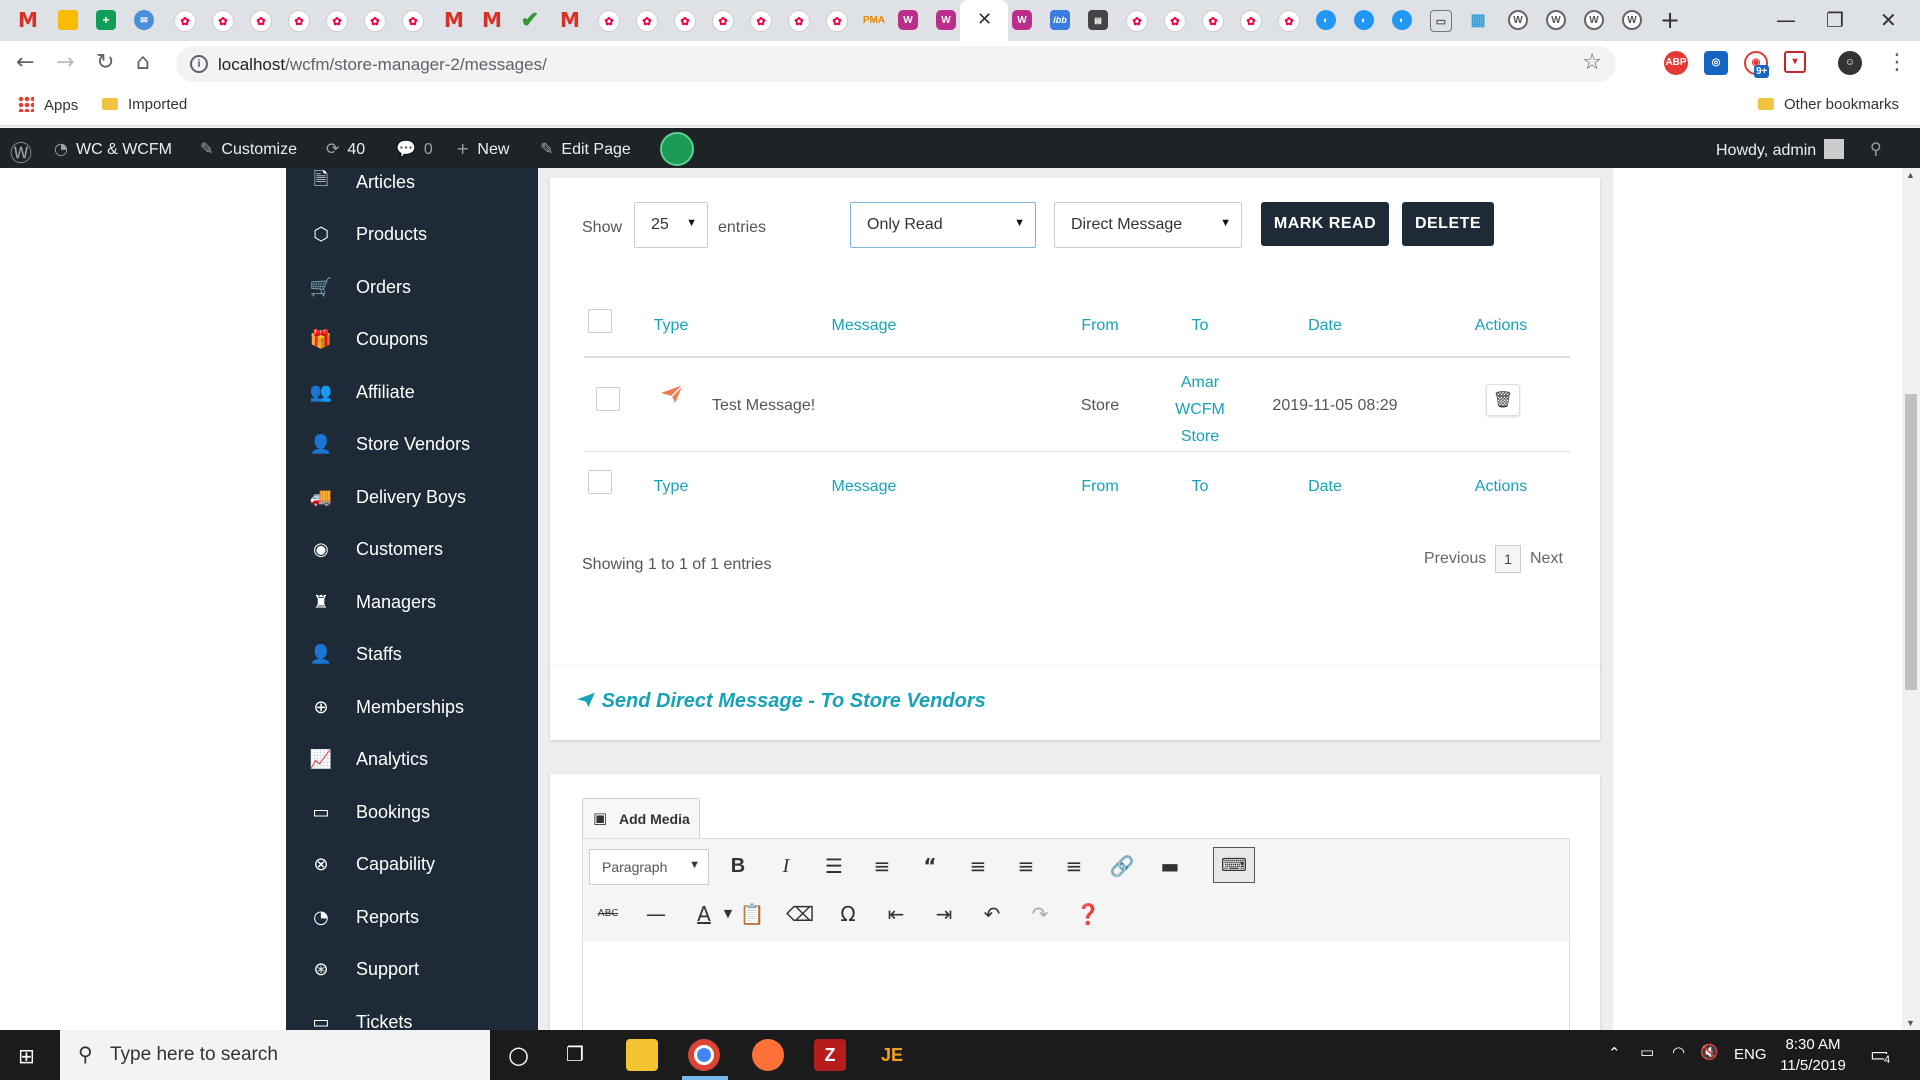 This screenshot has width=1920, height=1080. I want to click on align-left-icon: ≡, so click(978, 866).